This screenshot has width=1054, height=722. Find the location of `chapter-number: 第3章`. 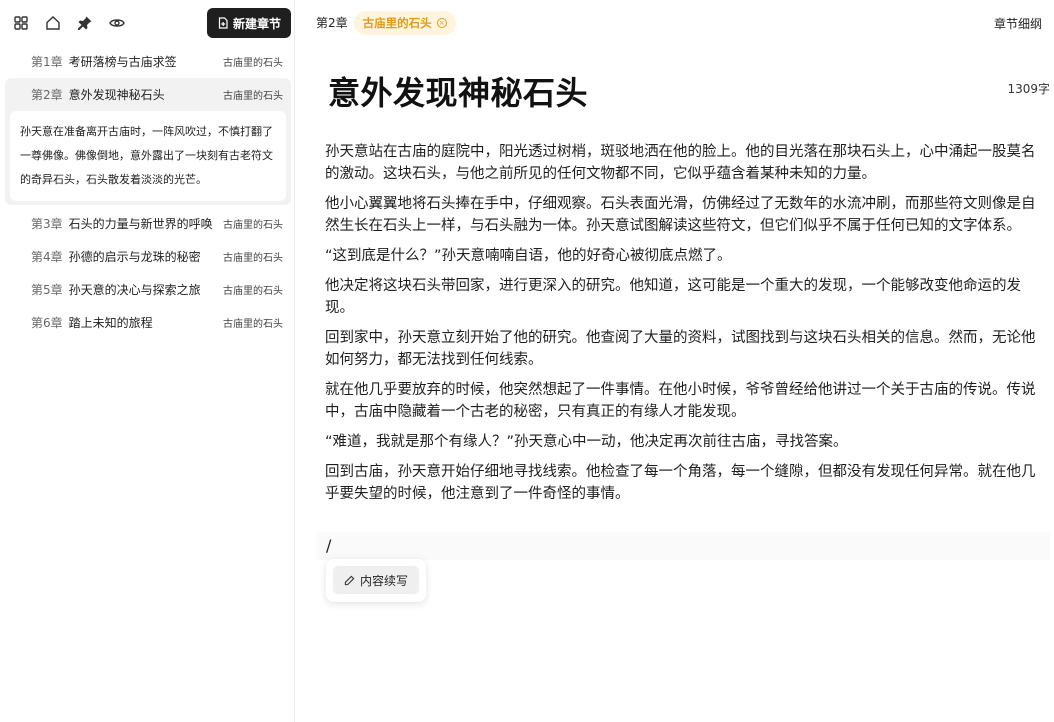

chapter-number: 第3章 is located at coordinates (47, 224).